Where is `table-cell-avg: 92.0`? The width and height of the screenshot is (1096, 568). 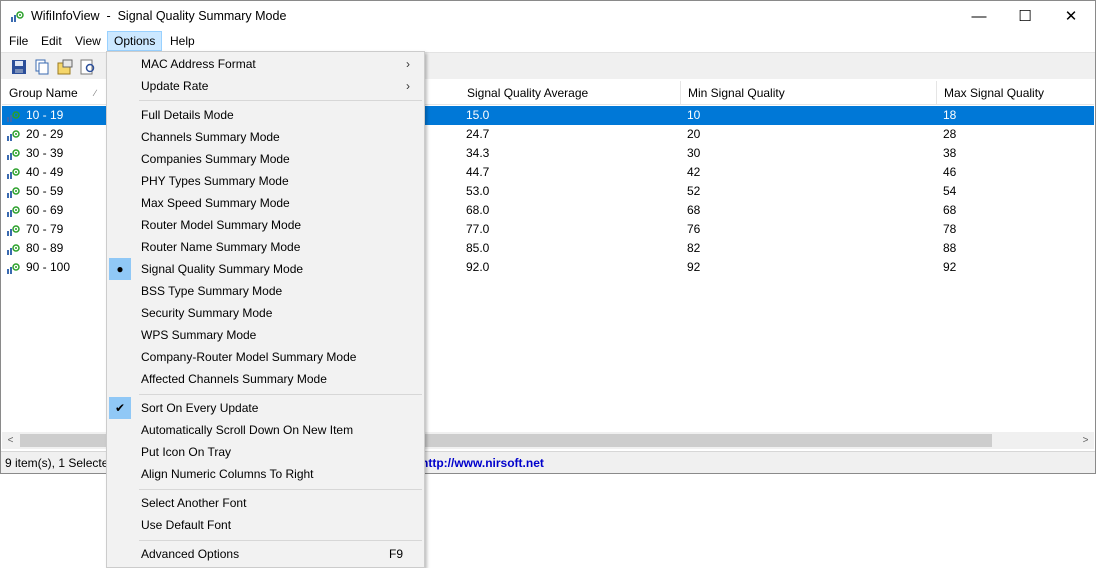 table-cell-avg: 92.0 is located at coordinates (478, 267).